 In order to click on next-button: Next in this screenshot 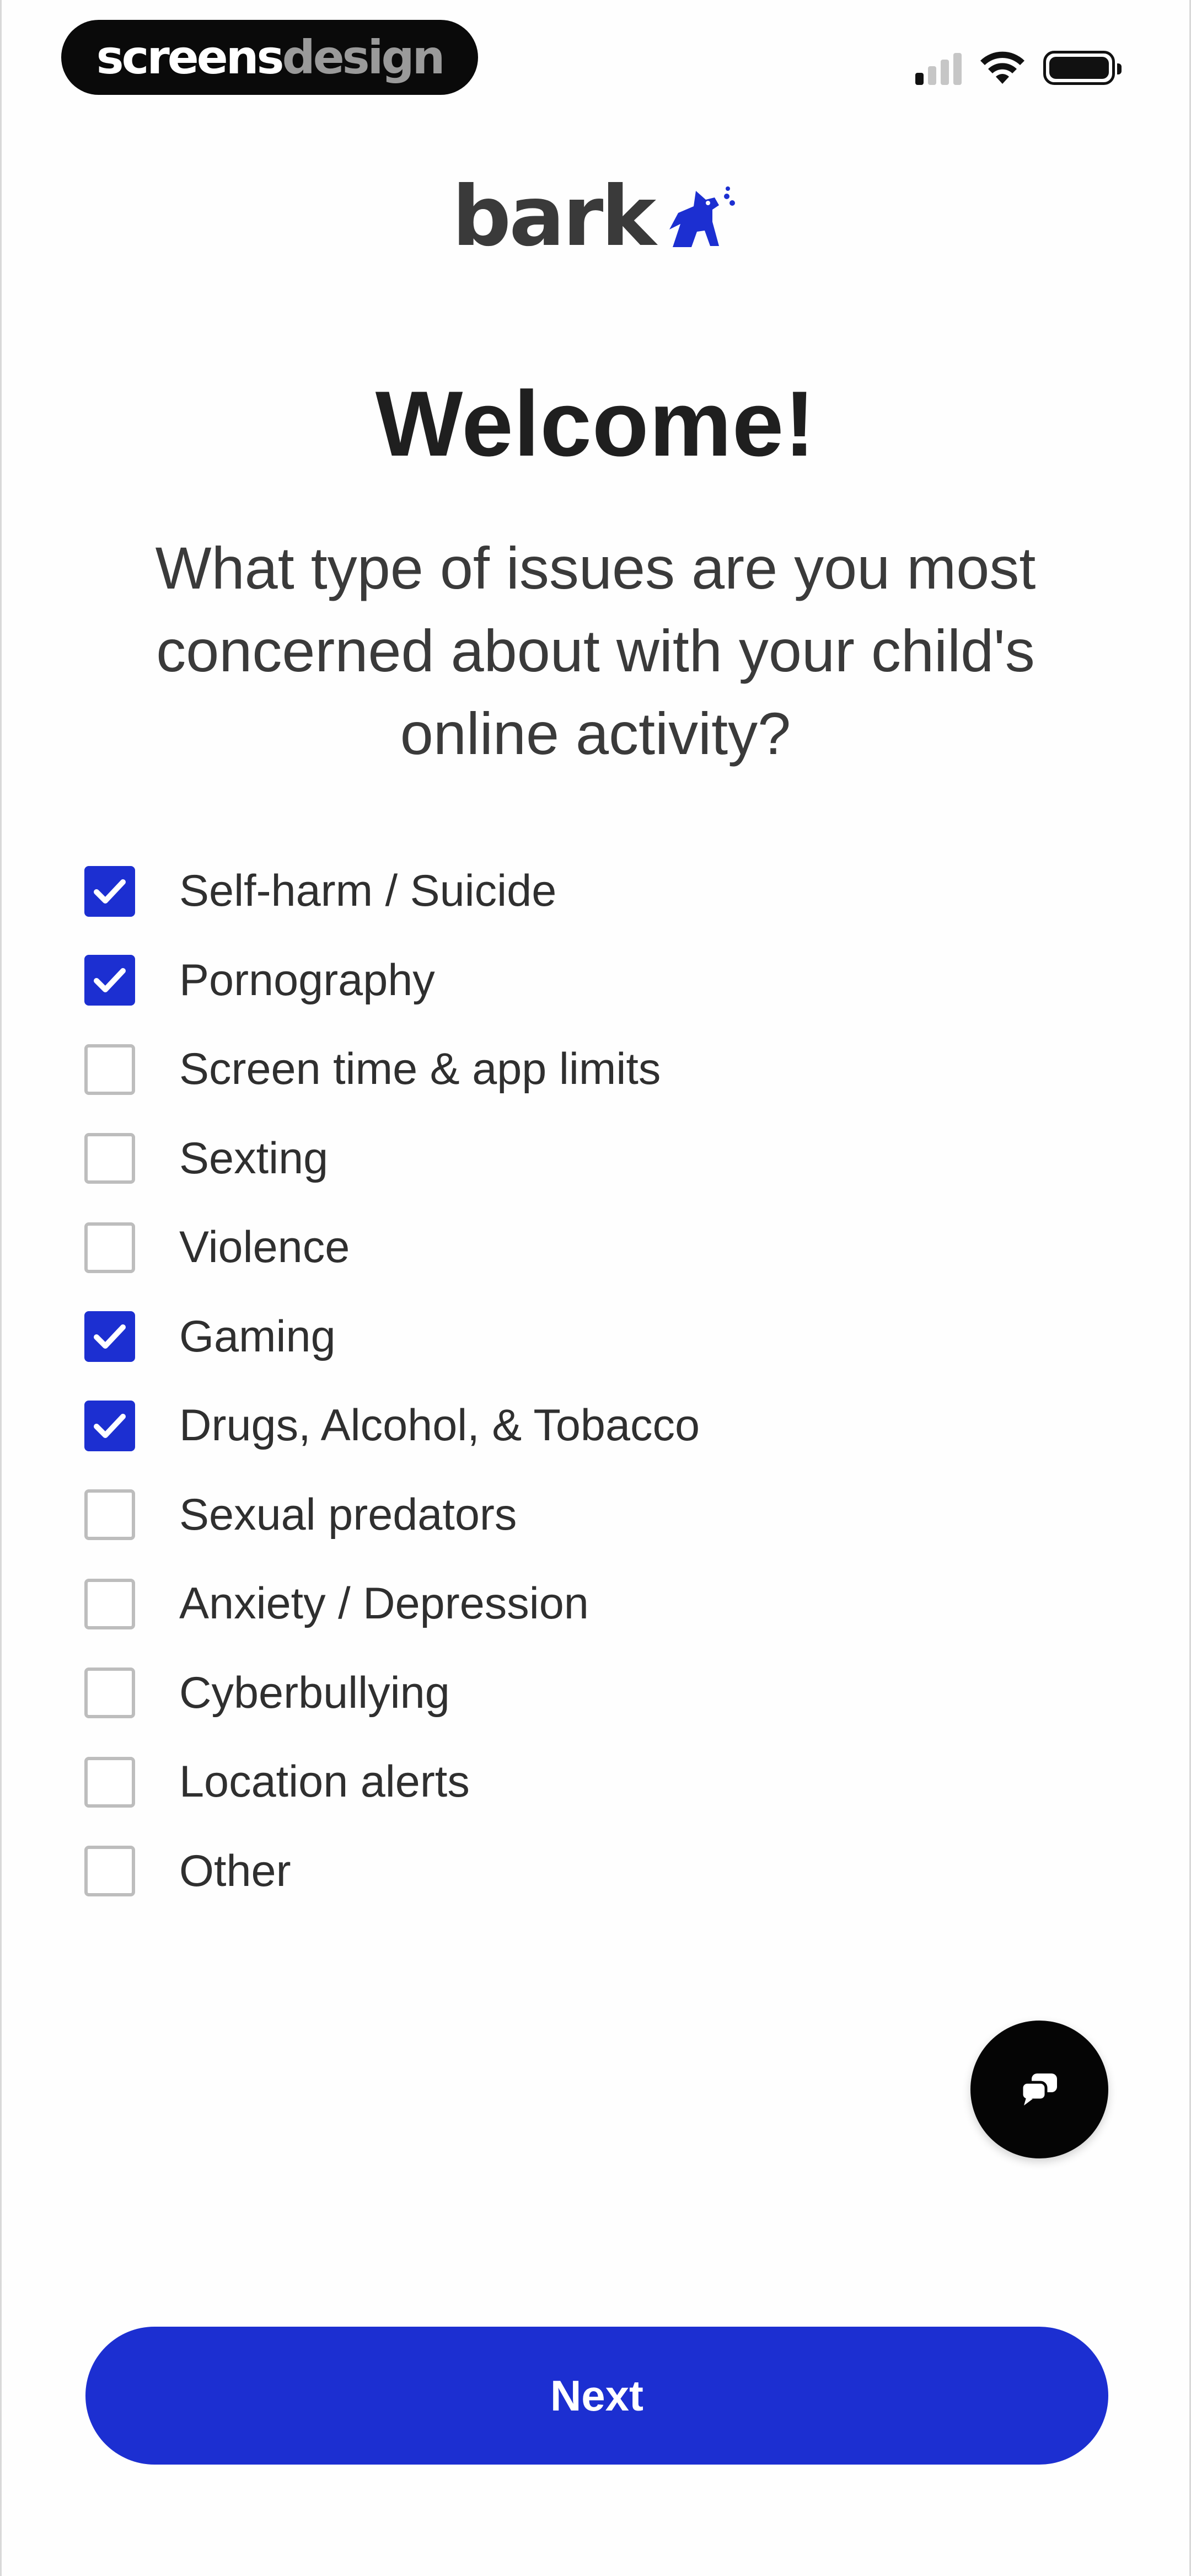, I will do `click(596, 2396)`.